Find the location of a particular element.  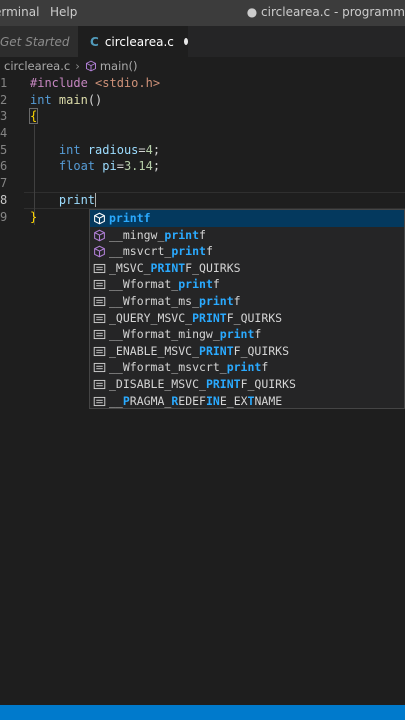

suggestion-text: __mingw_ is located at coordinates (137, 234).